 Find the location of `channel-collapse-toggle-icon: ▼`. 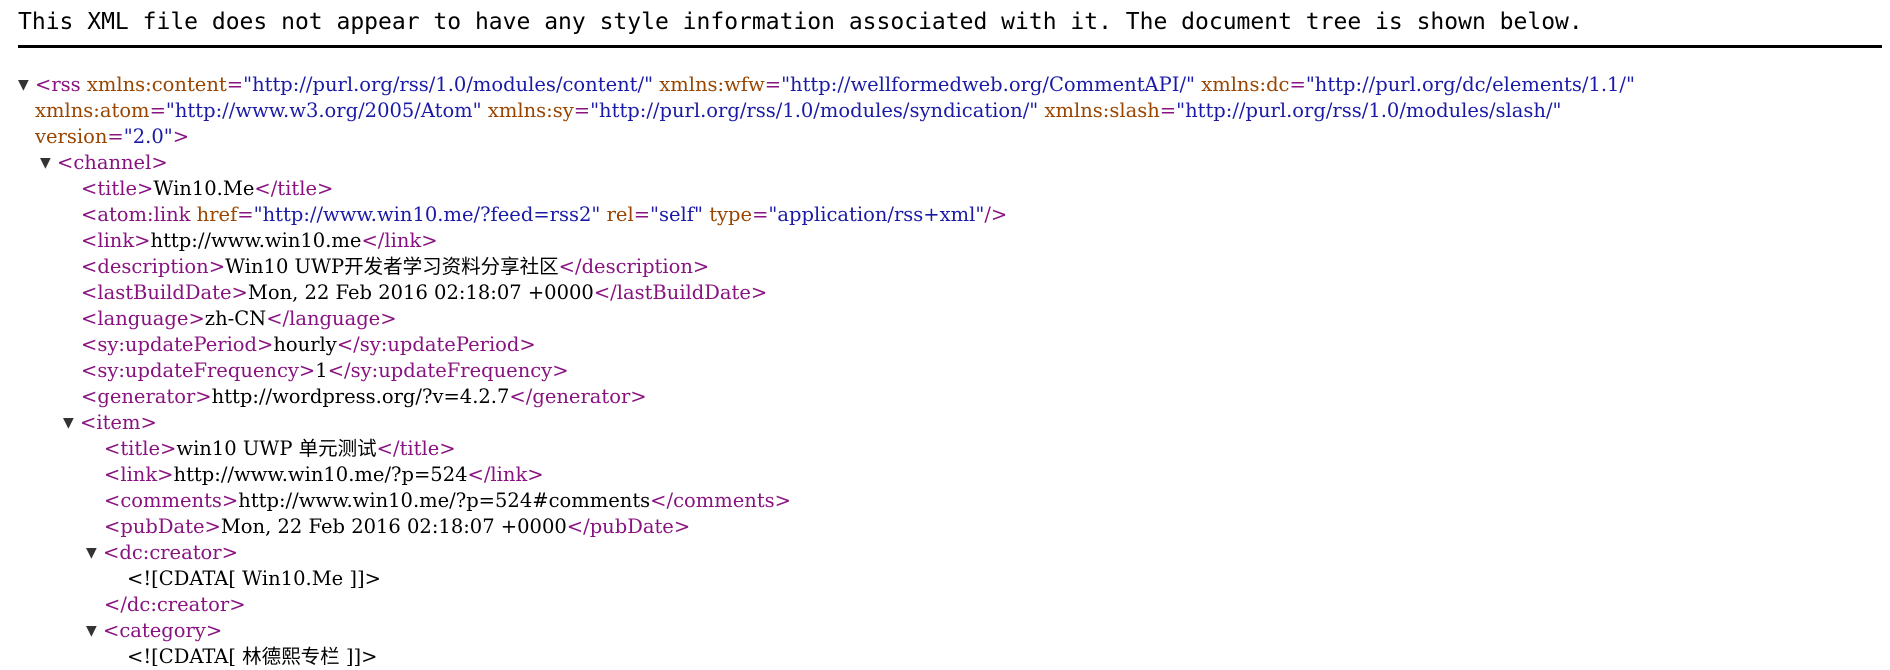

channel-collapse-toggle-icon: ▼ is located at coordinates (48, 163).